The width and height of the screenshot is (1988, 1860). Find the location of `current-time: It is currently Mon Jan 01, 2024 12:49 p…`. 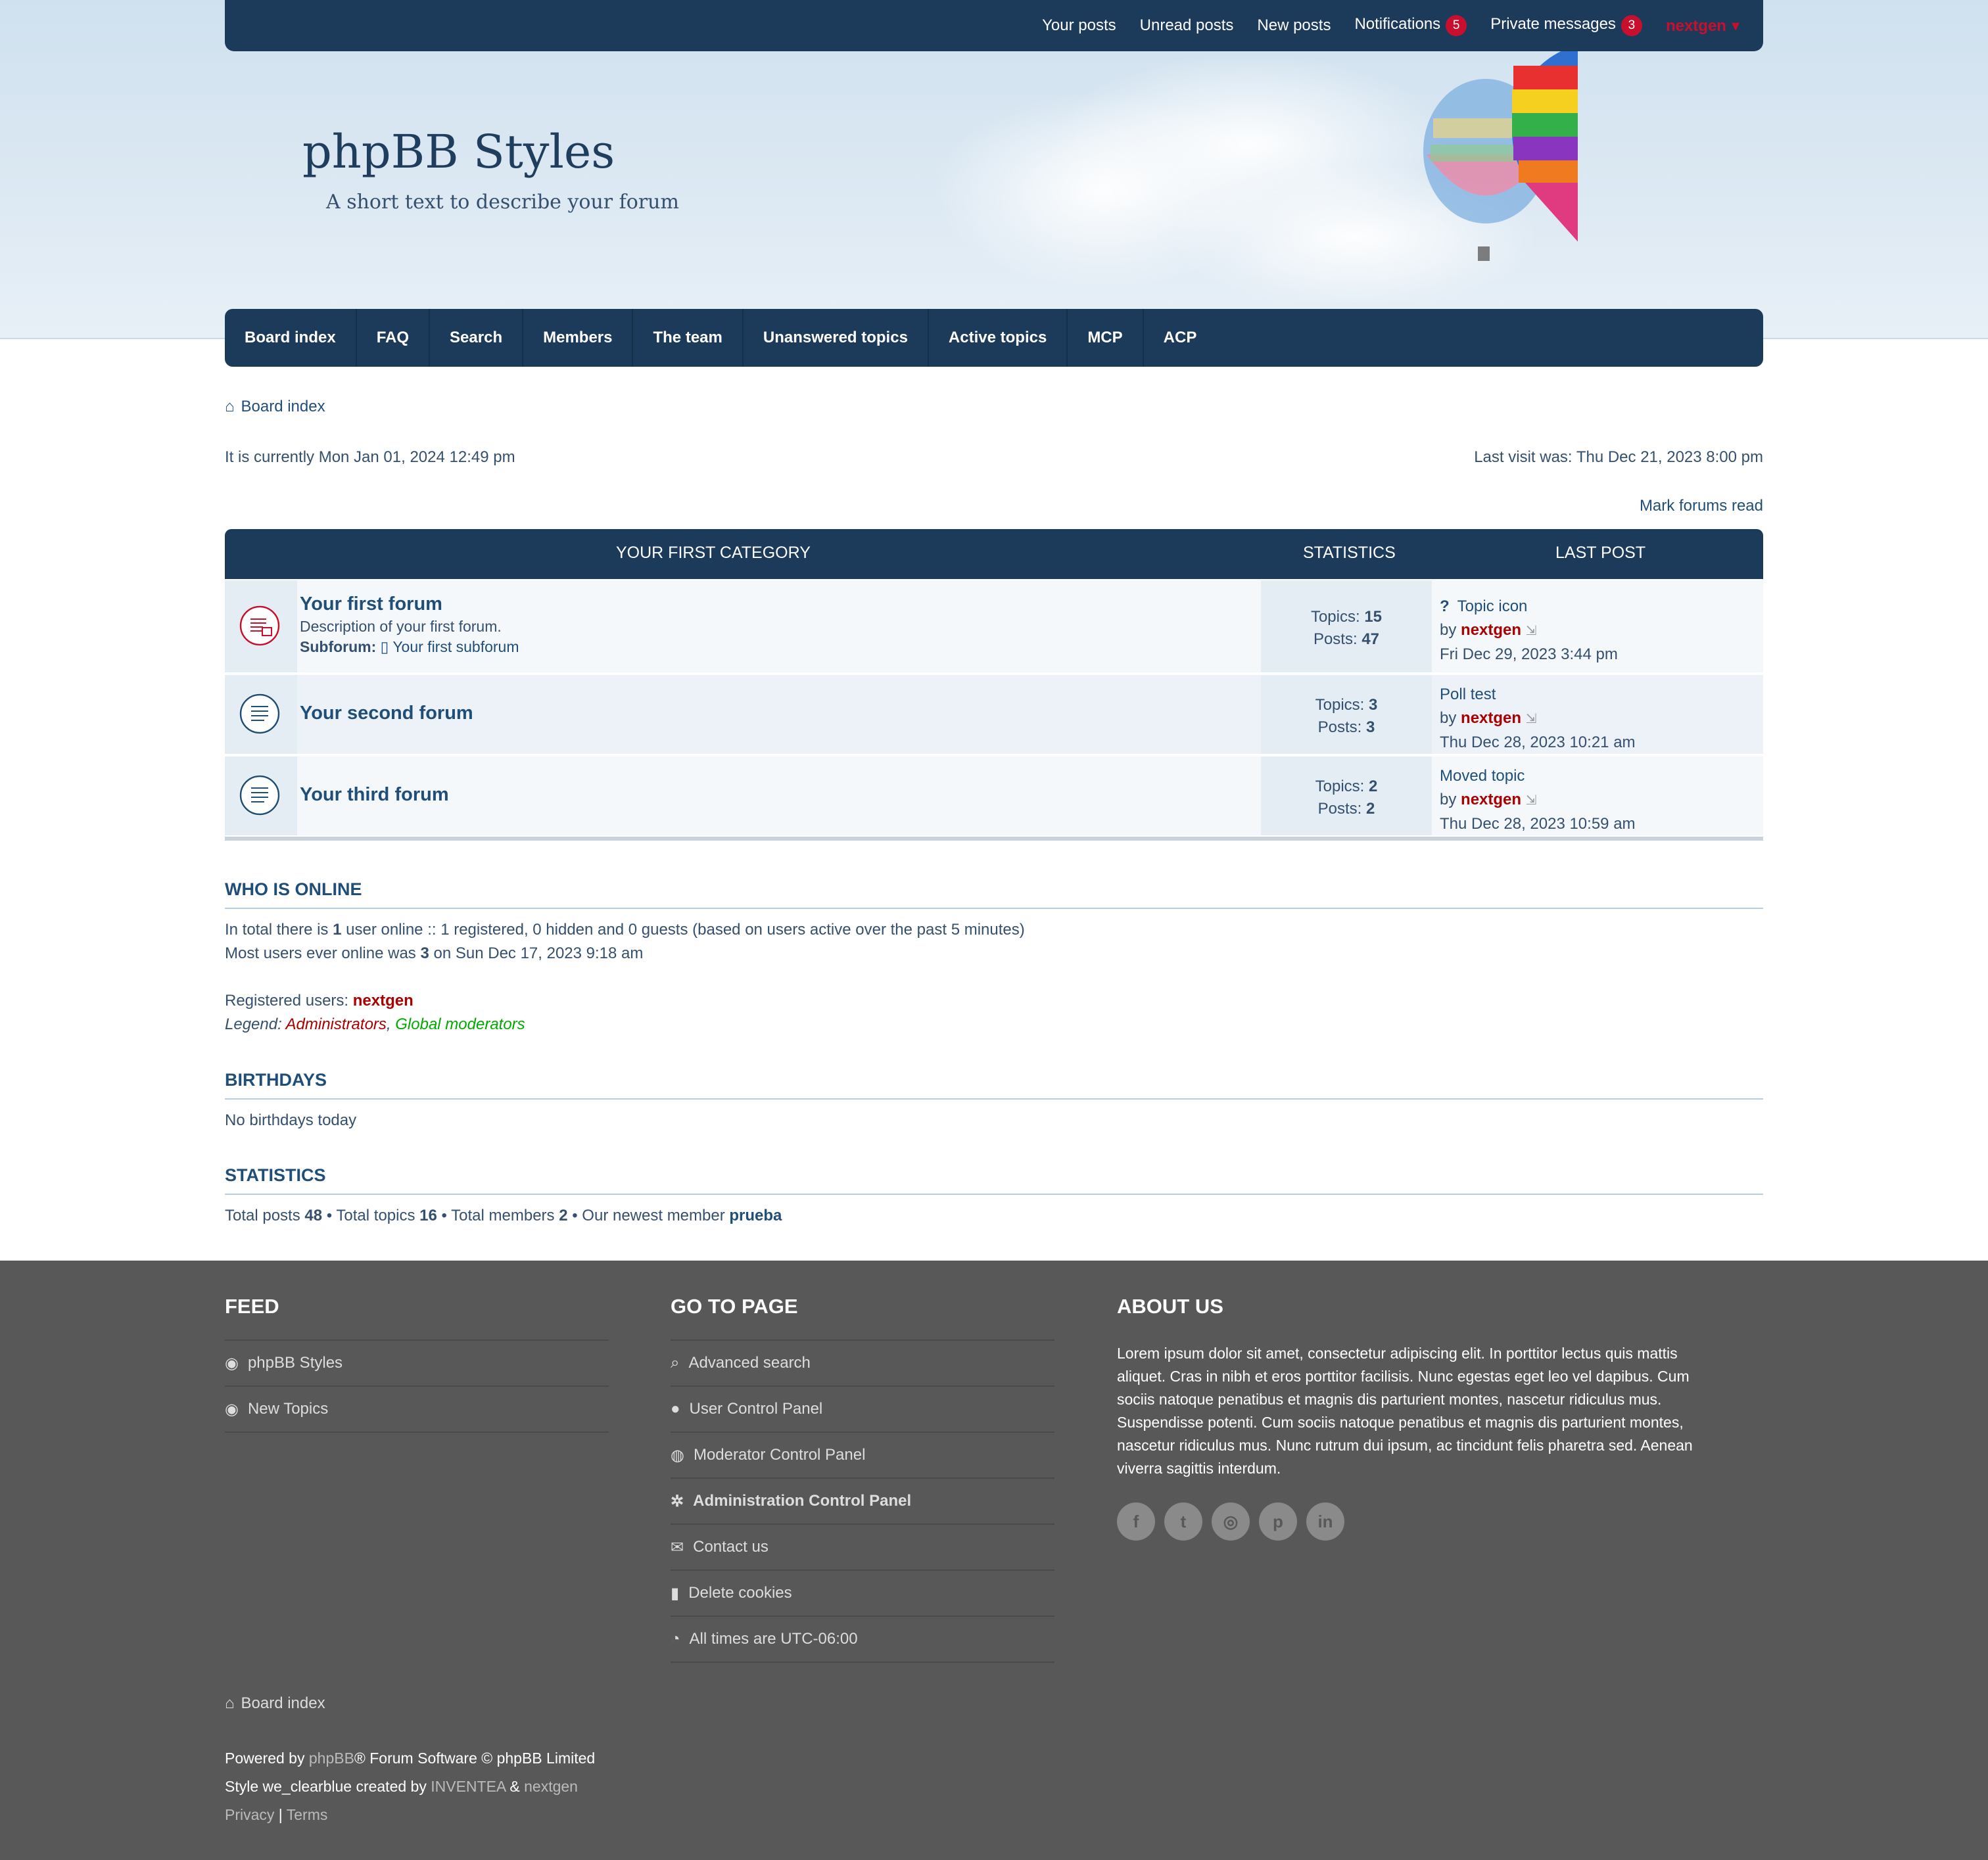

current-time: It is currently Mon Jan 01, 2024 12:49 p… is located at coordinates (370, 457).